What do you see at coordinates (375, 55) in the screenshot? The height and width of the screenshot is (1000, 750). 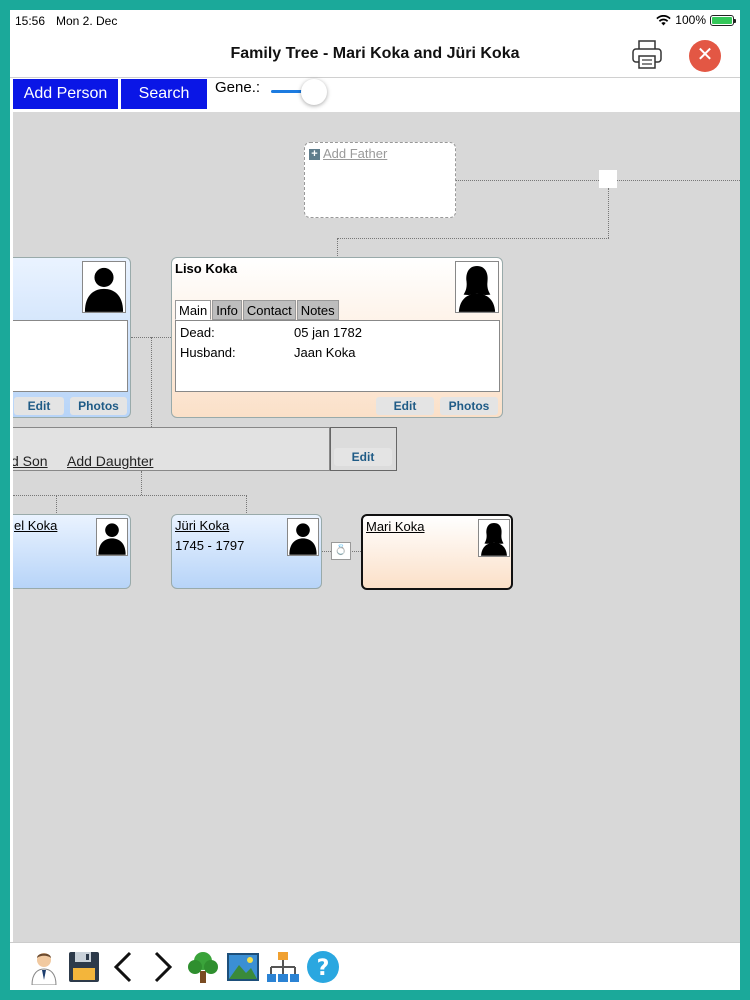 I see `nav-bar: Family Tree - Mari Koka and Jüri Koka ✕` at bounding box center [375, 55].